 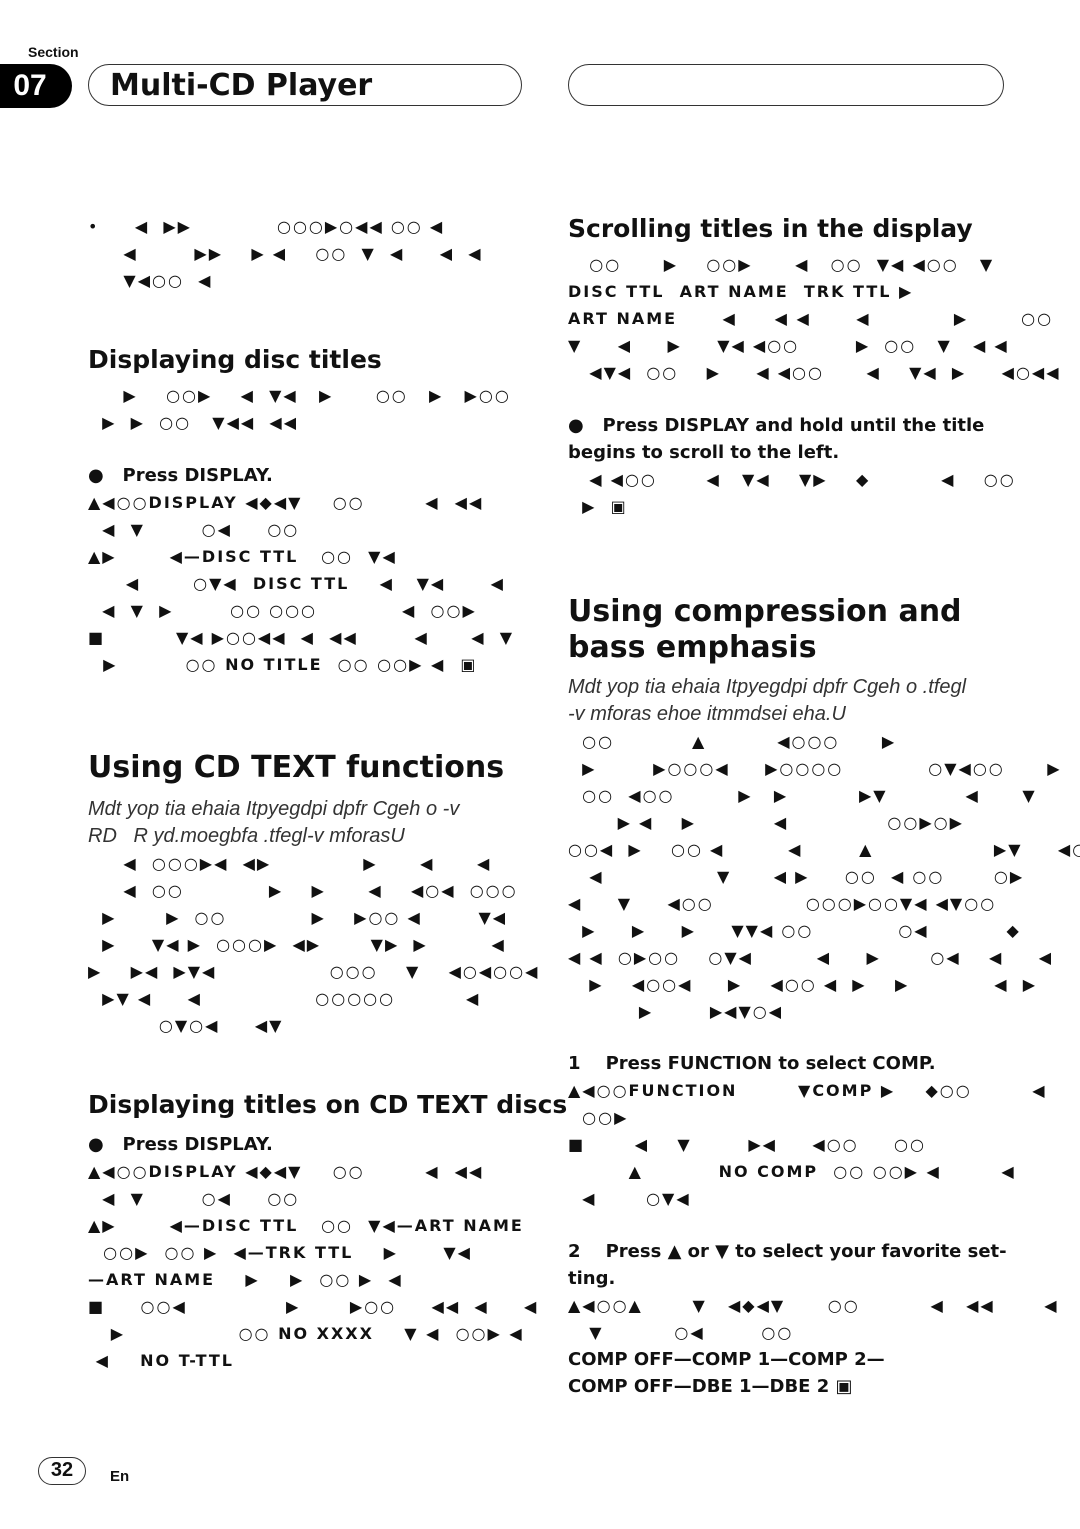 What do you see at coordinates (598, 1117) in the screenshot?
I see `step-line: ○○▶` at bounding box center [598, 1117].